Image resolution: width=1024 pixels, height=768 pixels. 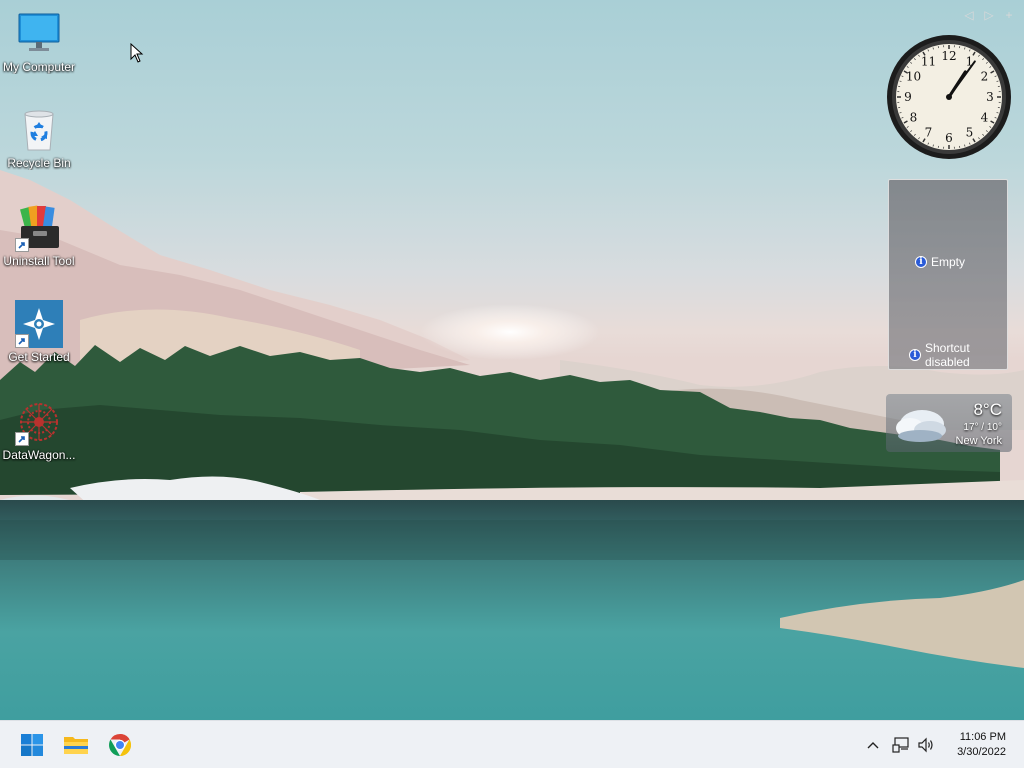 I want to click on slideshow-gadget: i Empty i Shortcut disabled, so click(x=948, y=274).